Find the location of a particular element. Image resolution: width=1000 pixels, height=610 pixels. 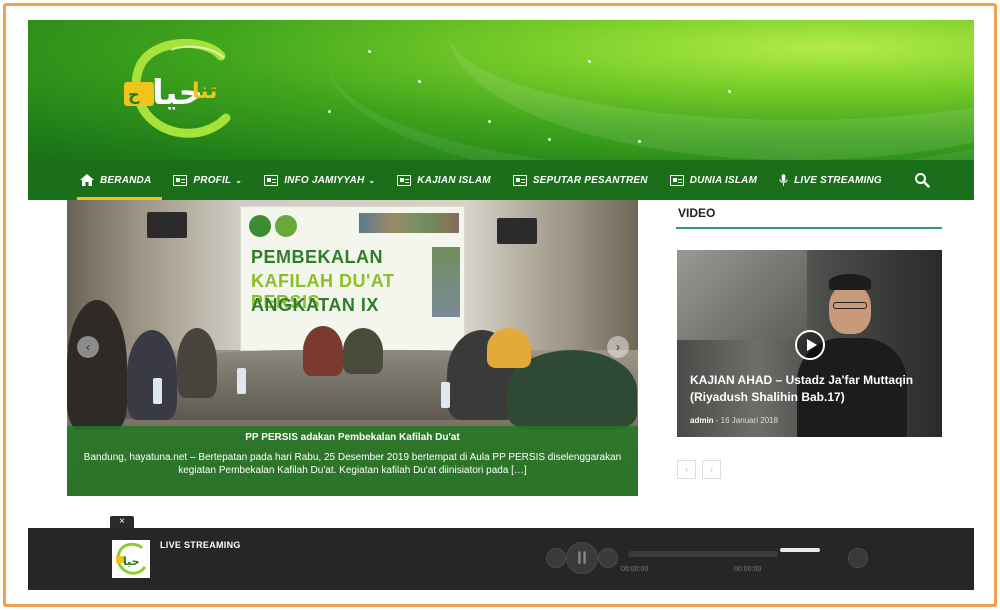

station-logo: حيا is located at coordinates (131, 559).